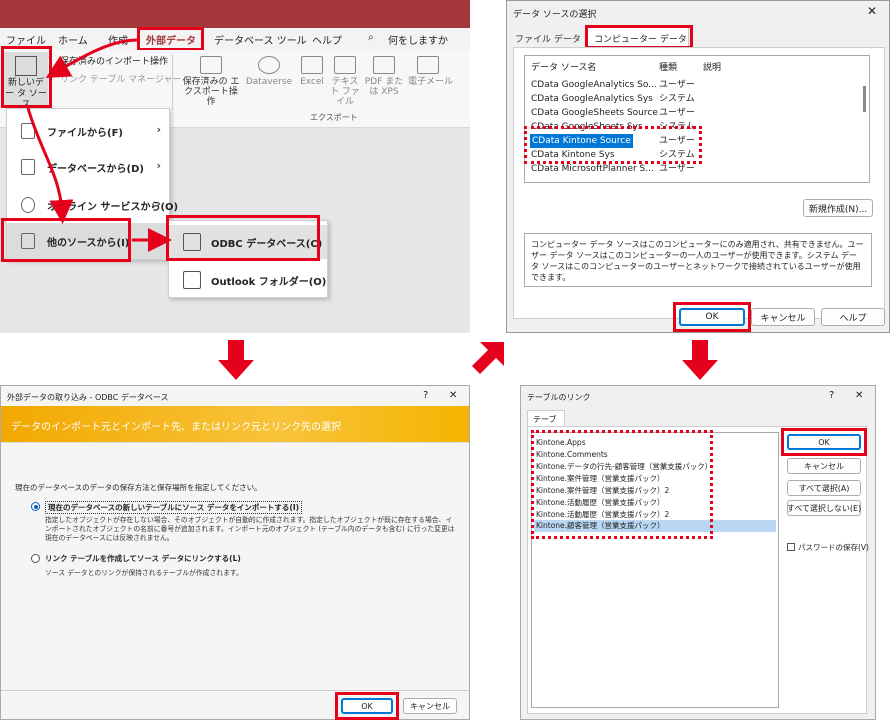  Describe the element at coordinates (853, 317) in the screenshot. I see `help-button: ヘルプ` at that location.